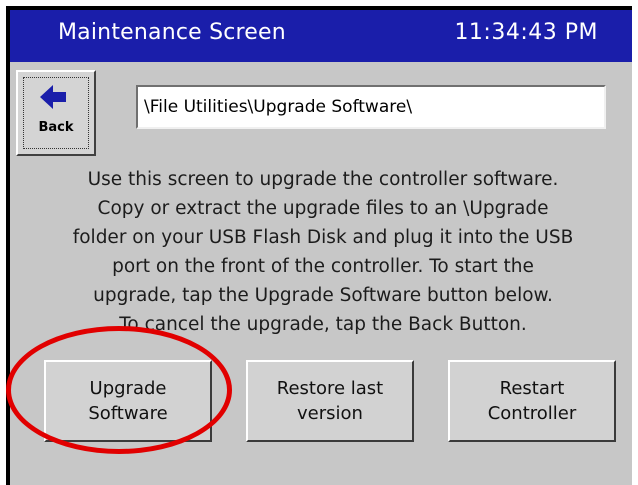 This screenshot has width=638, height=485. Describe the element at coordinates (56, 127) in the screenshot. I see `back-button-label: Back` at that location.